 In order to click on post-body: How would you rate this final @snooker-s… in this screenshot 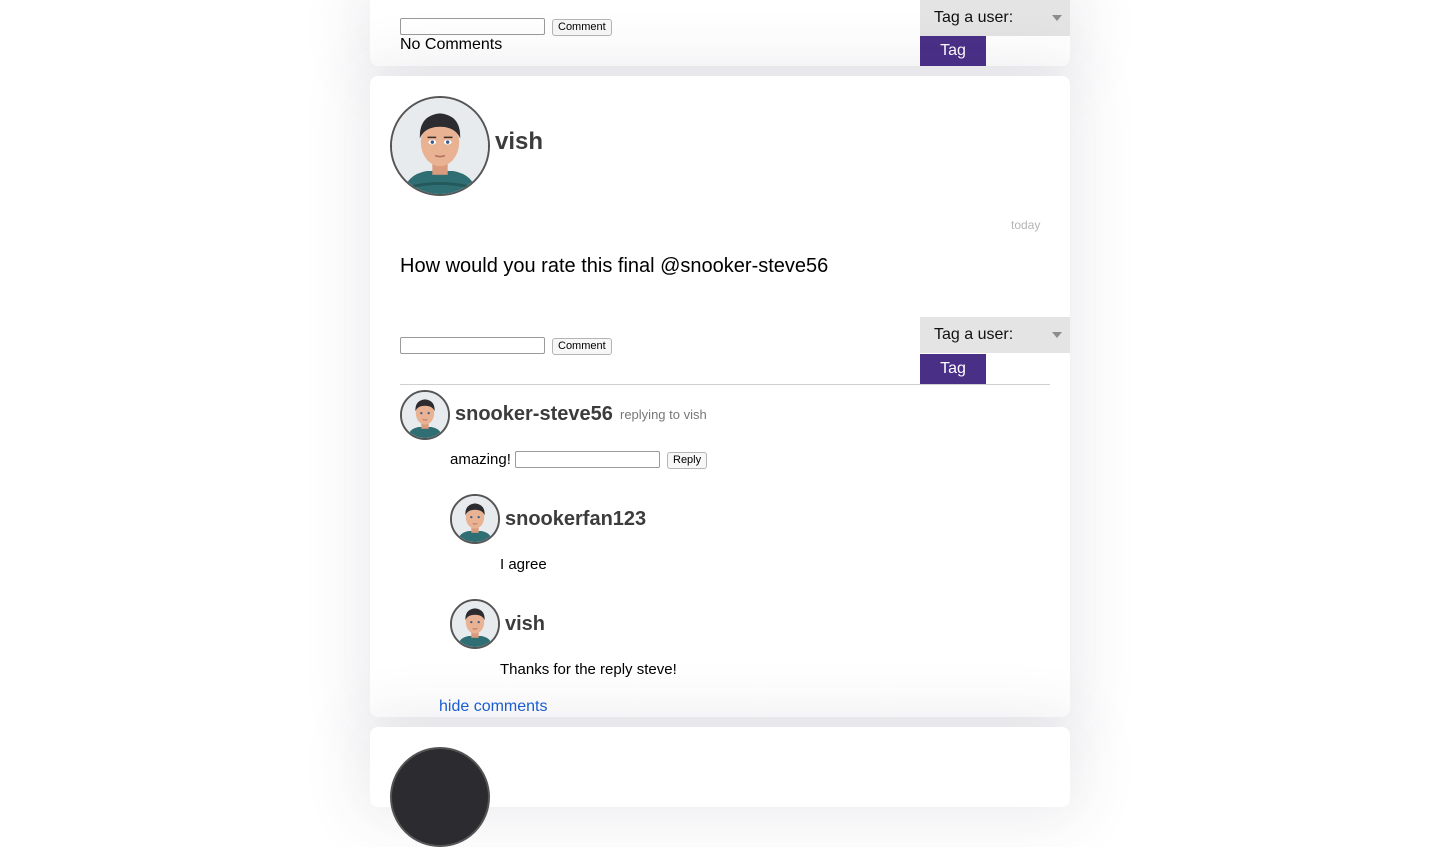, I will do `click(614, 266)`.